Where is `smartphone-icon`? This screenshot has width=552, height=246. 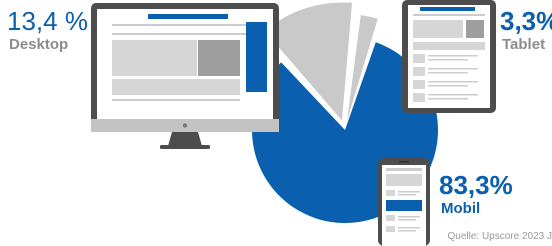 smartphone-icon is located at coordinates (404, 202).